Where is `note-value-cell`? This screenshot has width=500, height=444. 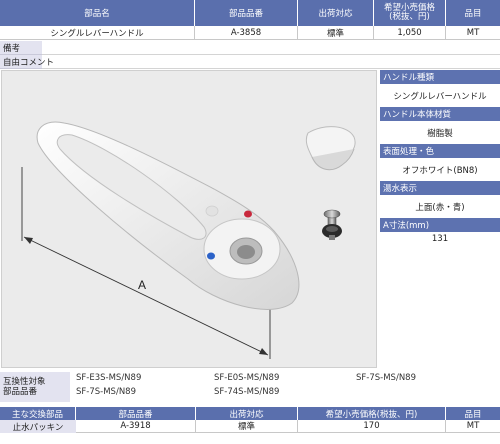 note-value-cell is located at coordinates (271, 48).